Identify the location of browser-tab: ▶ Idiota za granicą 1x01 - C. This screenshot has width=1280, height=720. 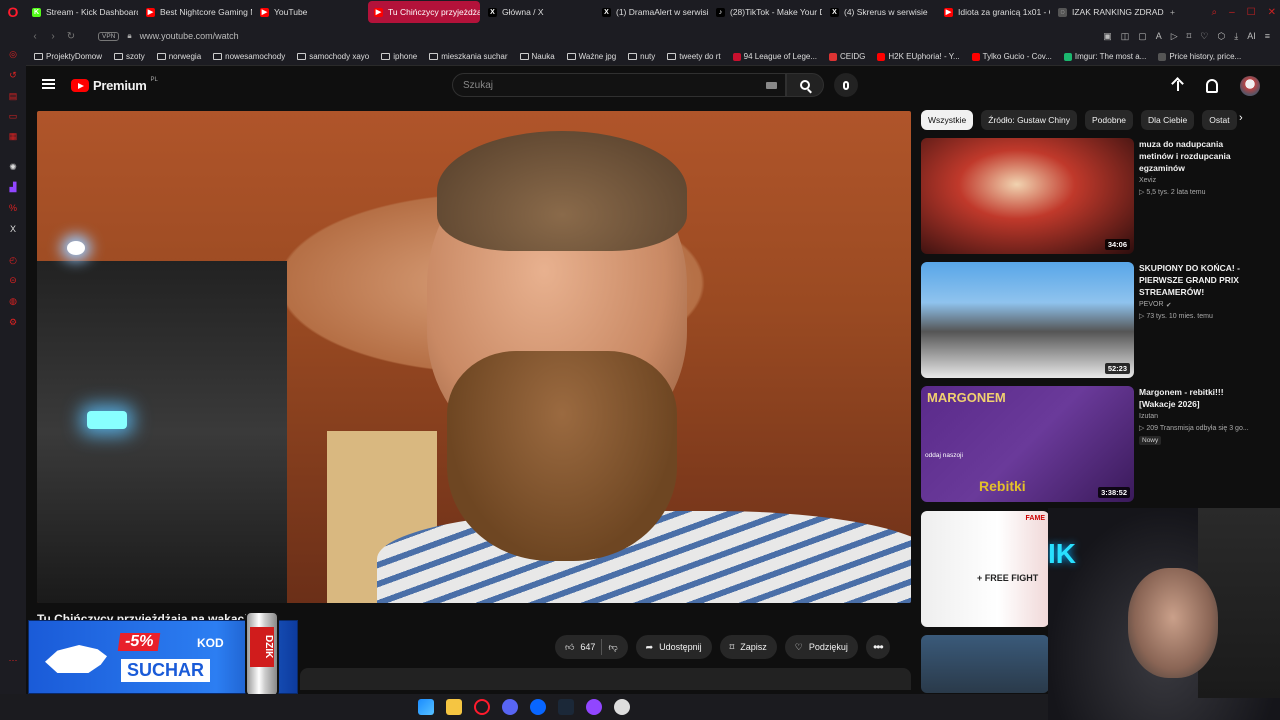
(994, 12).